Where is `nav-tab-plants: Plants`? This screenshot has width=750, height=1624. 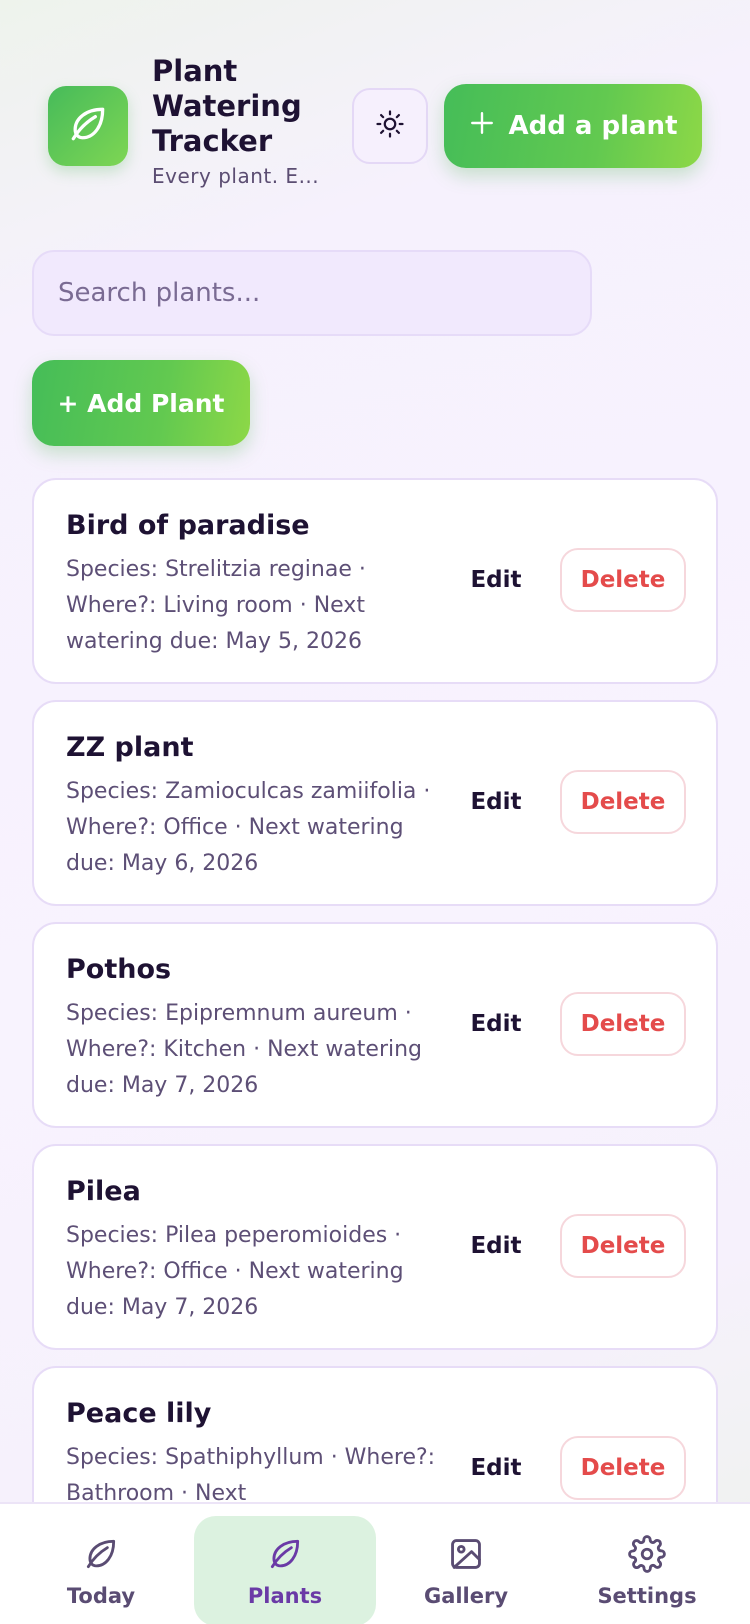 nav-tab-plants: Plants is located at coordinates (285, 1570).